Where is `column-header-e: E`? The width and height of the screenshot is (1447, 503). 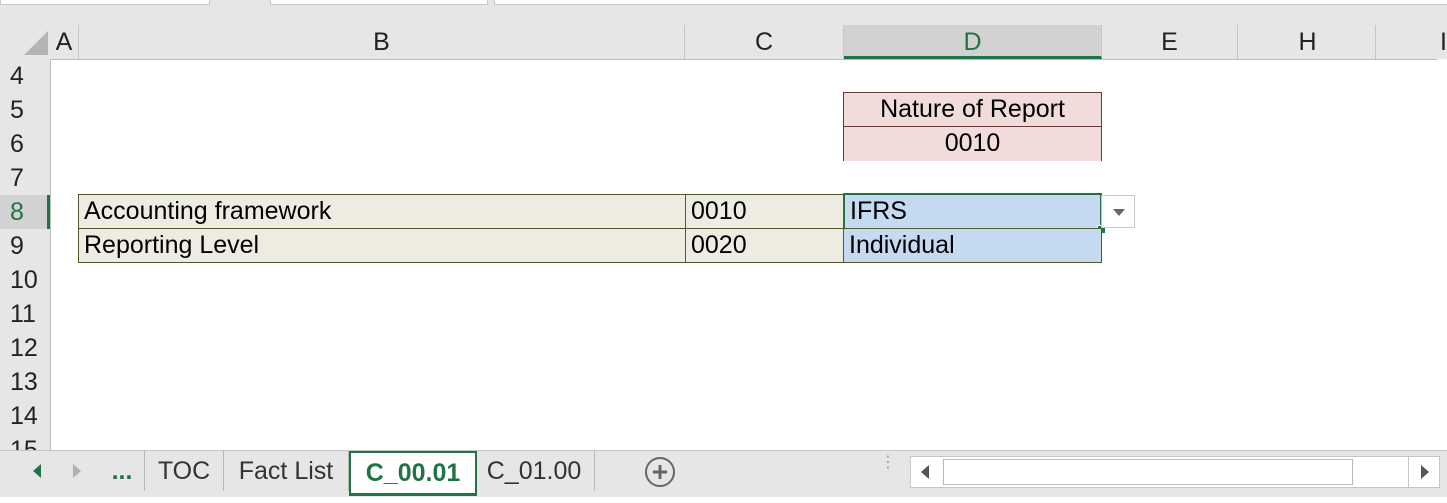 column-header-e: E is located at coordinates (1170, 42).